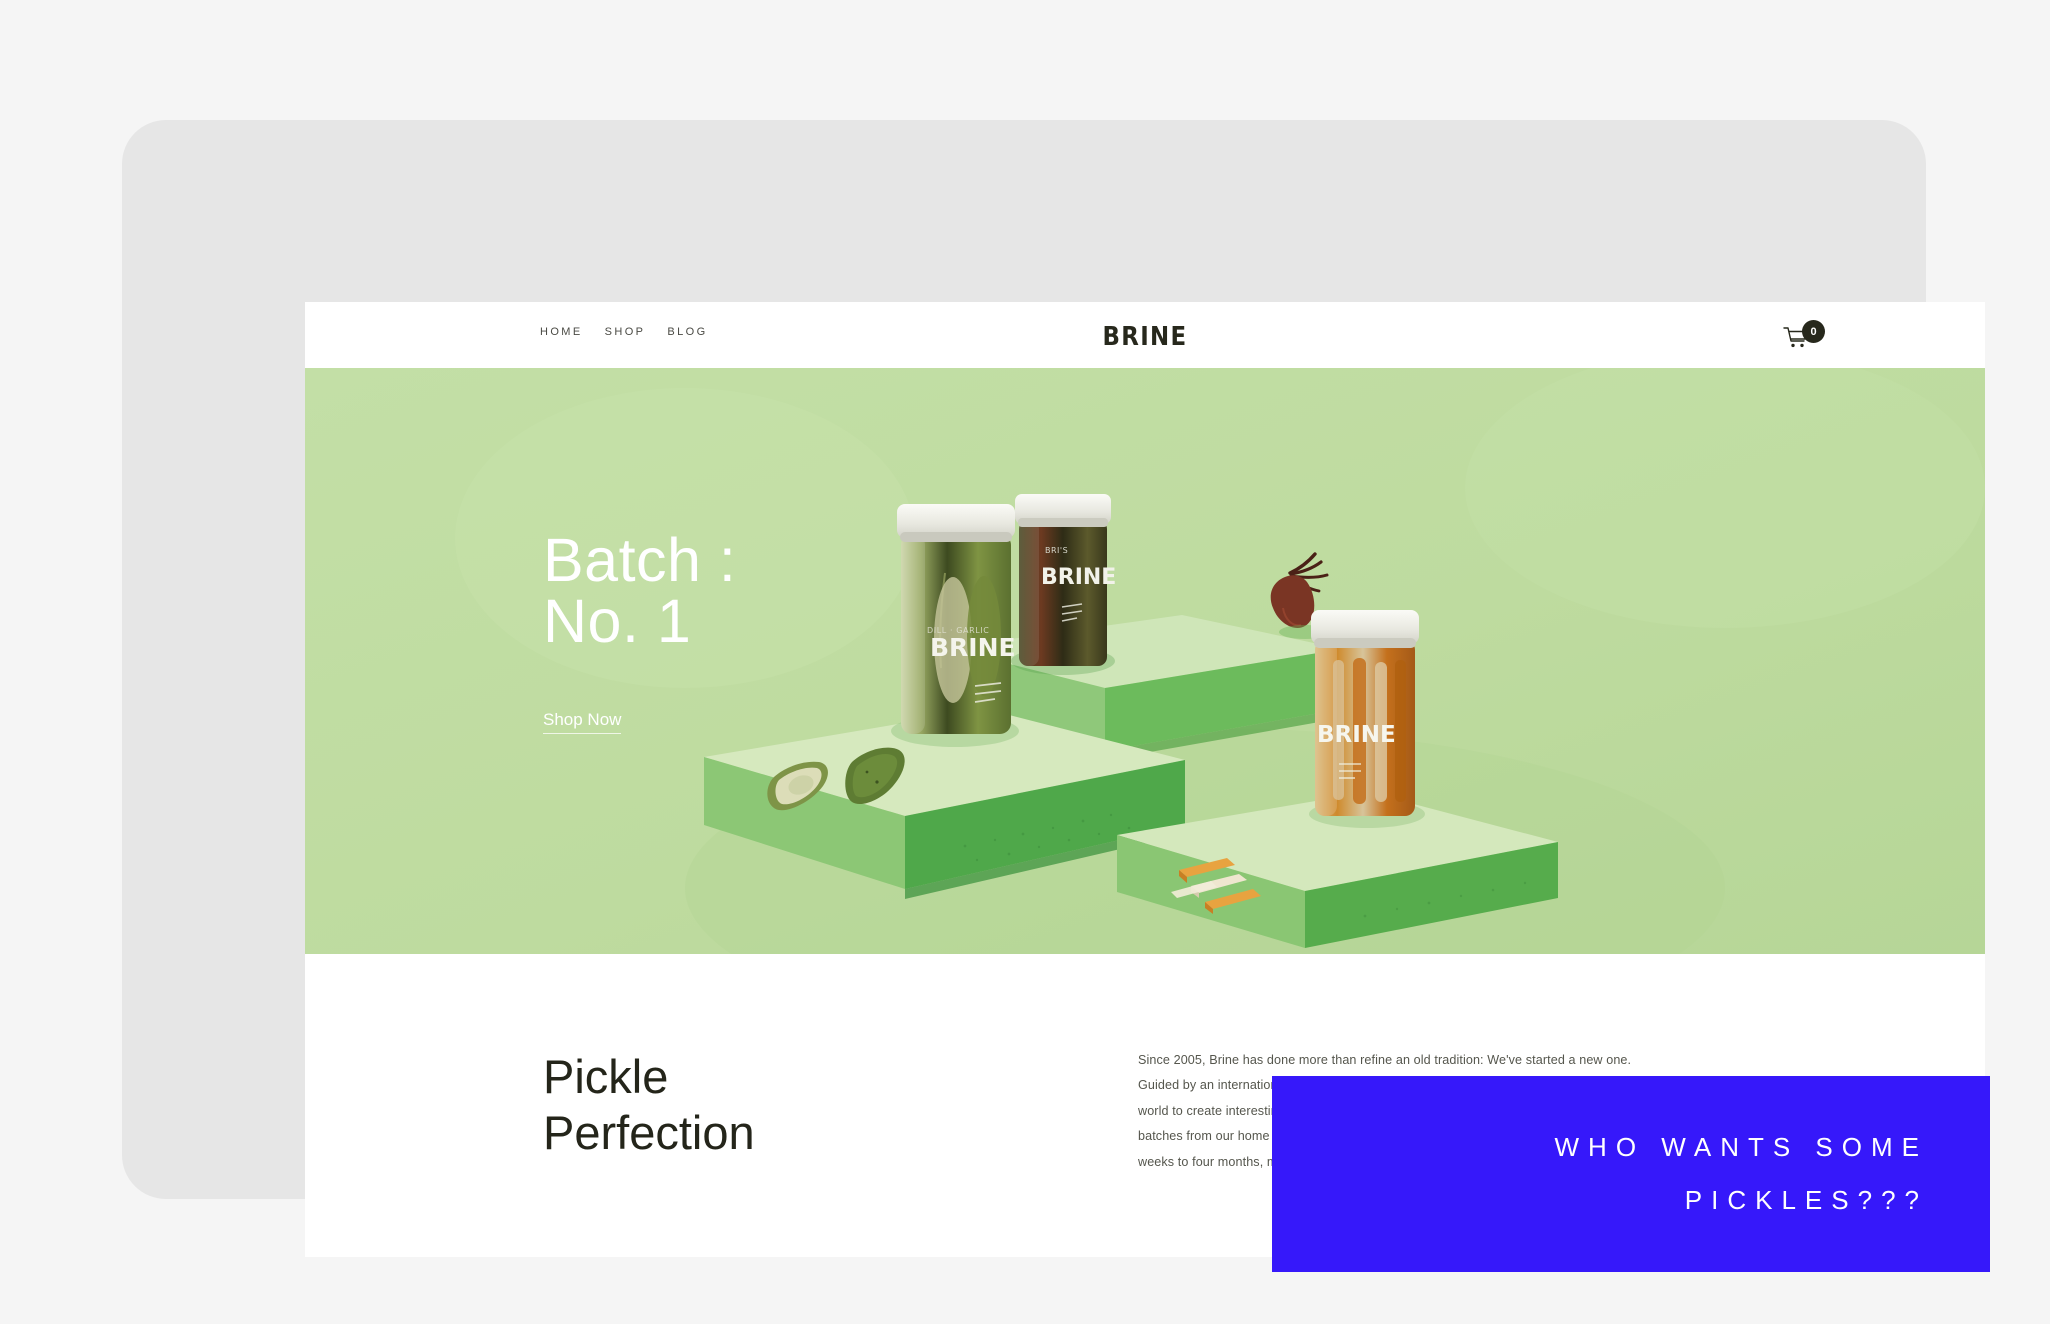 Image resolution: width=2050 pixels, height=1324 pixels. Describe the element at coordinates (640, 590) in the screenshot. I see `hero-title: Batch : No. 1` at that location.